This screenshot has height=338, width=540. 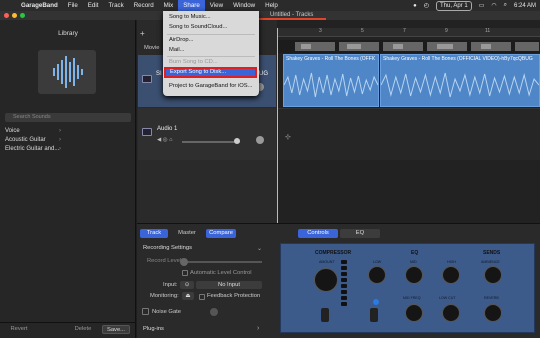 What do you see at coordinates (493, 313) in the screenshot?
I see `reverb-knob` at bounding box center [493, 313].